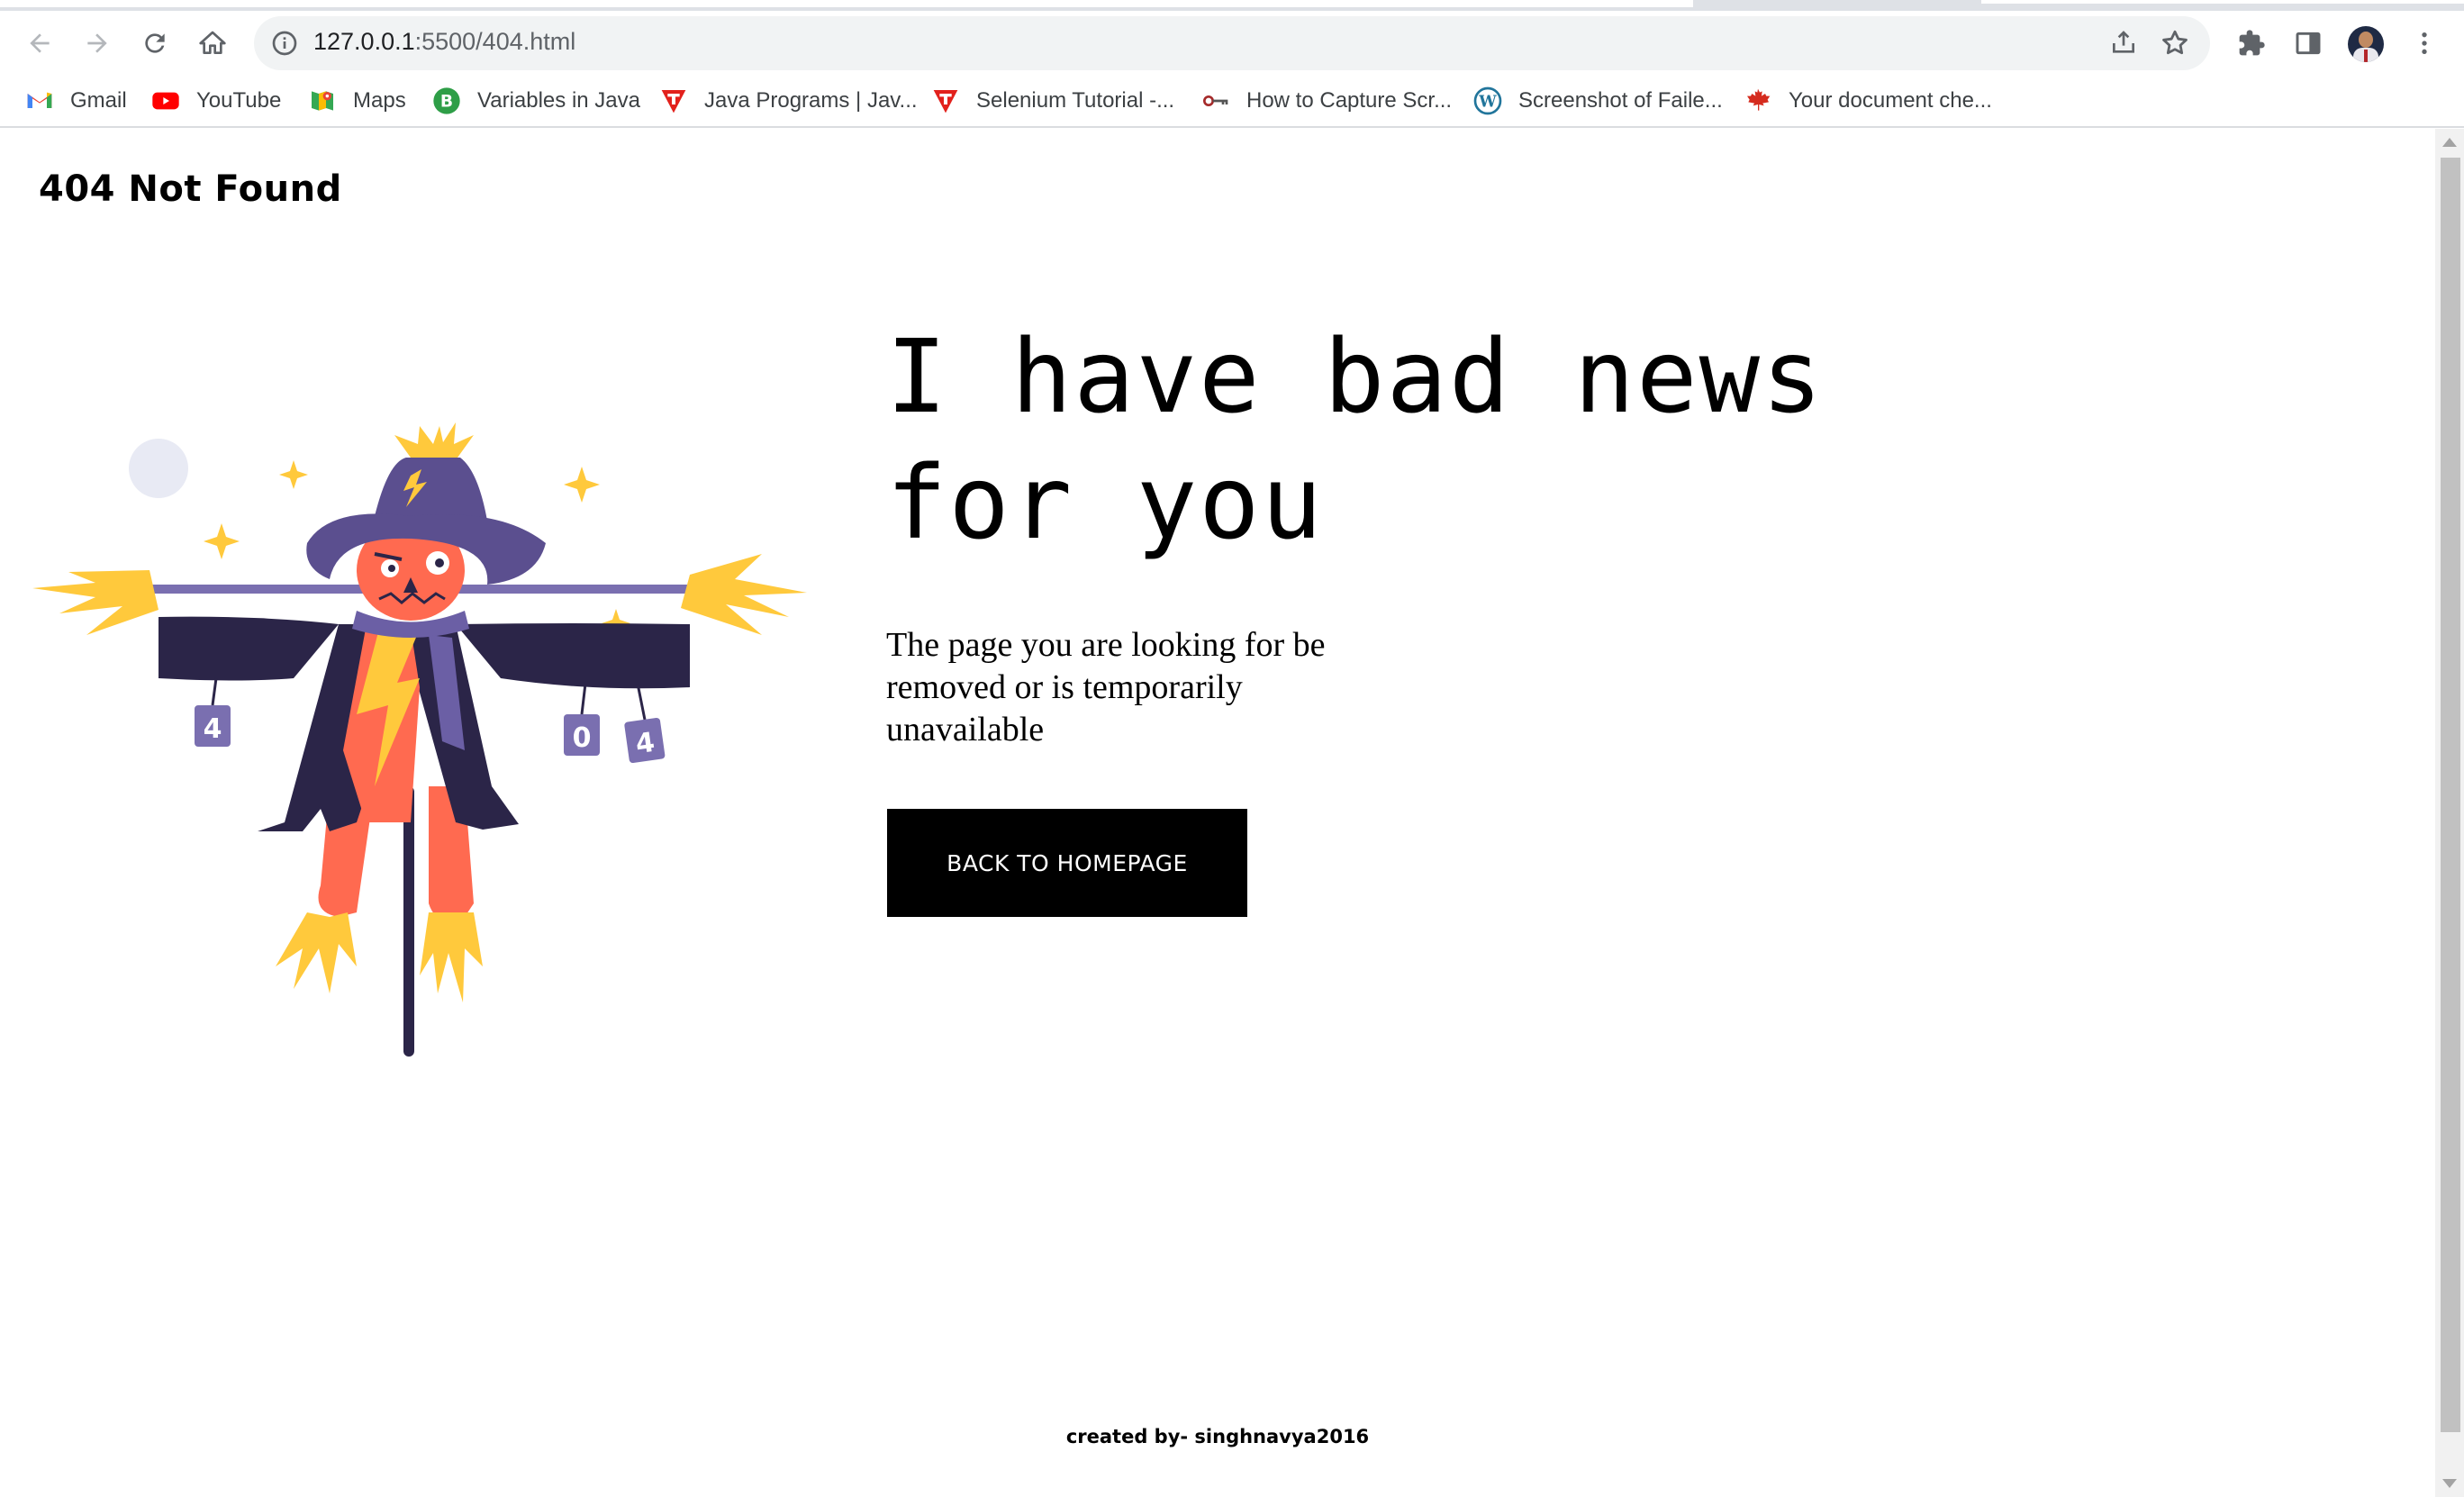 The image size is (2464, 1497). I want to click on scarecrow-pole, so click(408, 921).